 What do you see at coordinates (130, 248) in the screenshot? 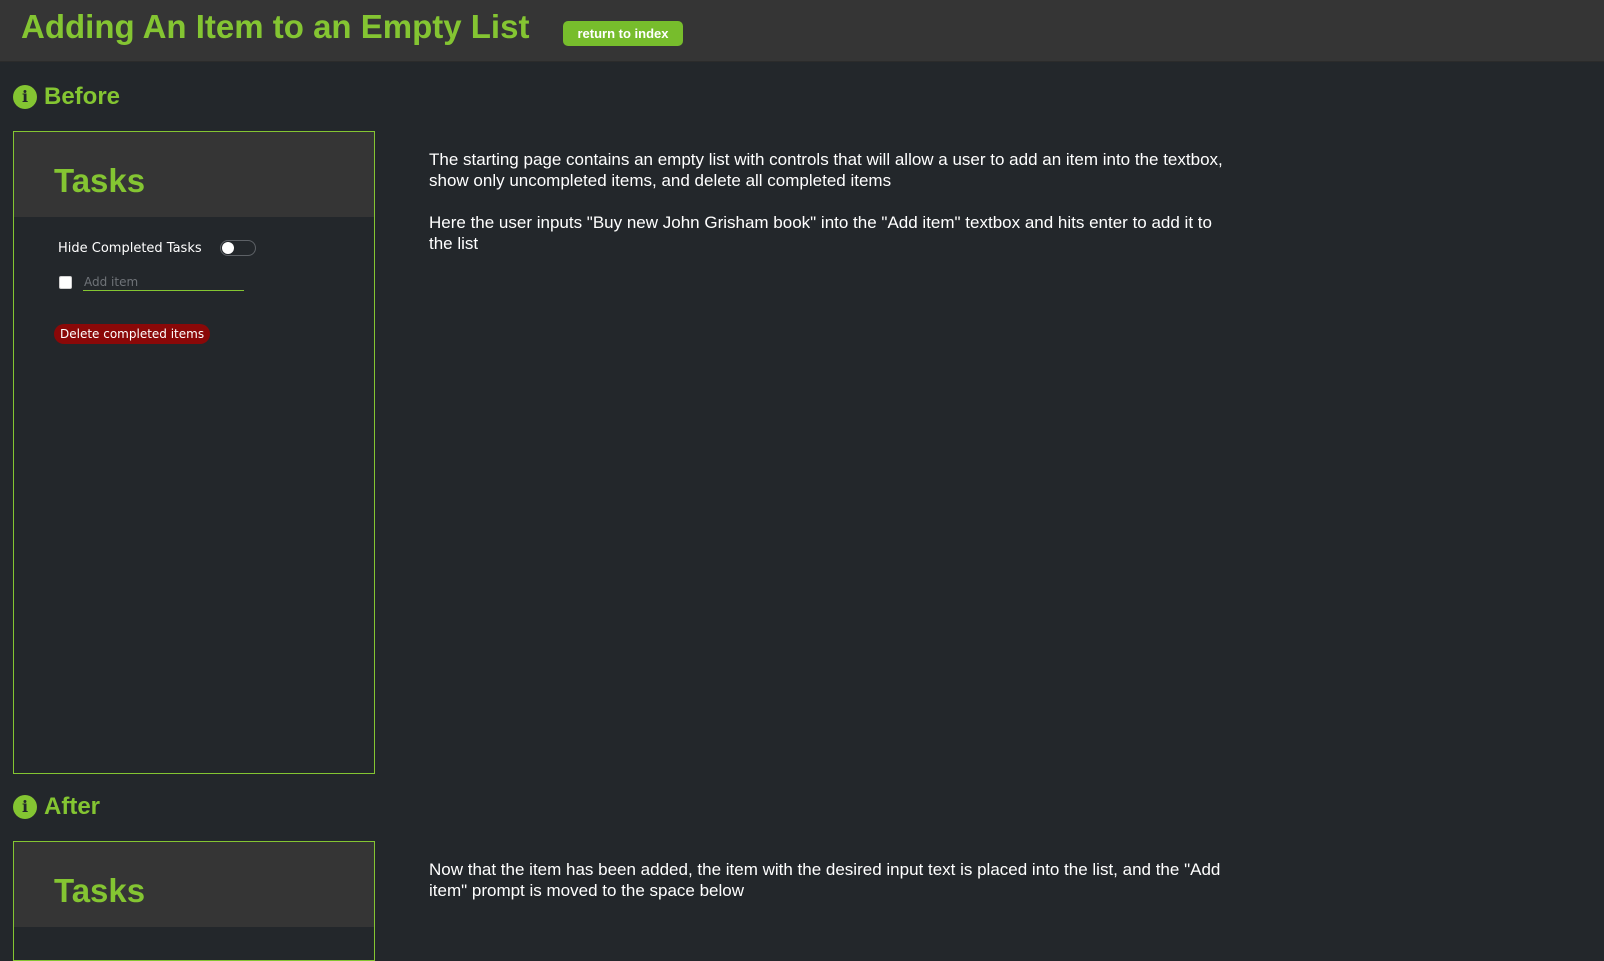
I see `hide-completed-label: Hide Completed Tasks` at bounding box center [130, 248].